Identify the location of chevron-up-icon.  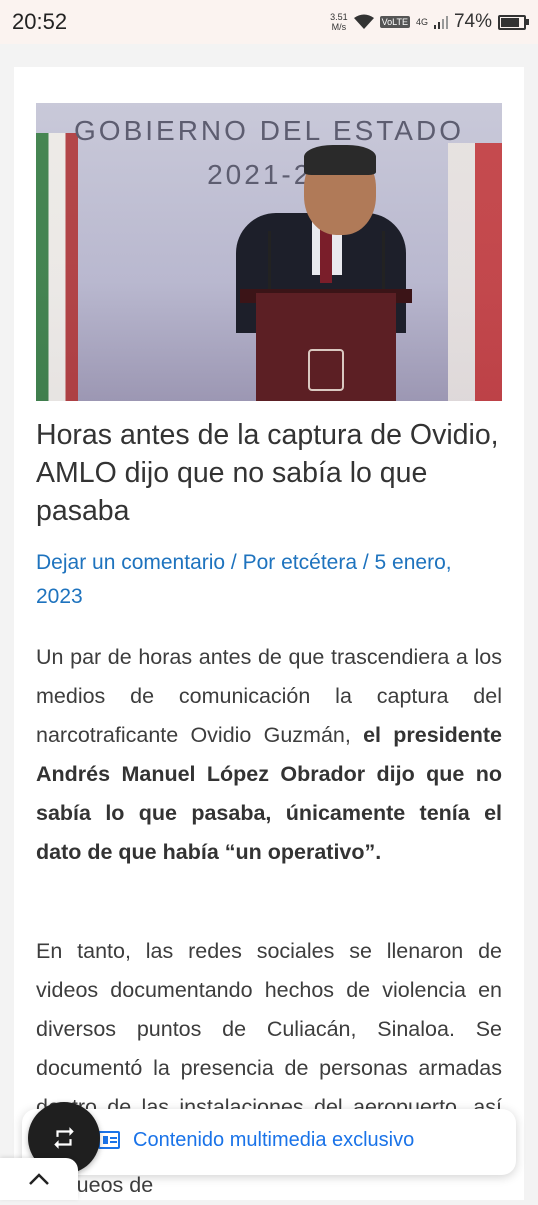
(39, 1179).